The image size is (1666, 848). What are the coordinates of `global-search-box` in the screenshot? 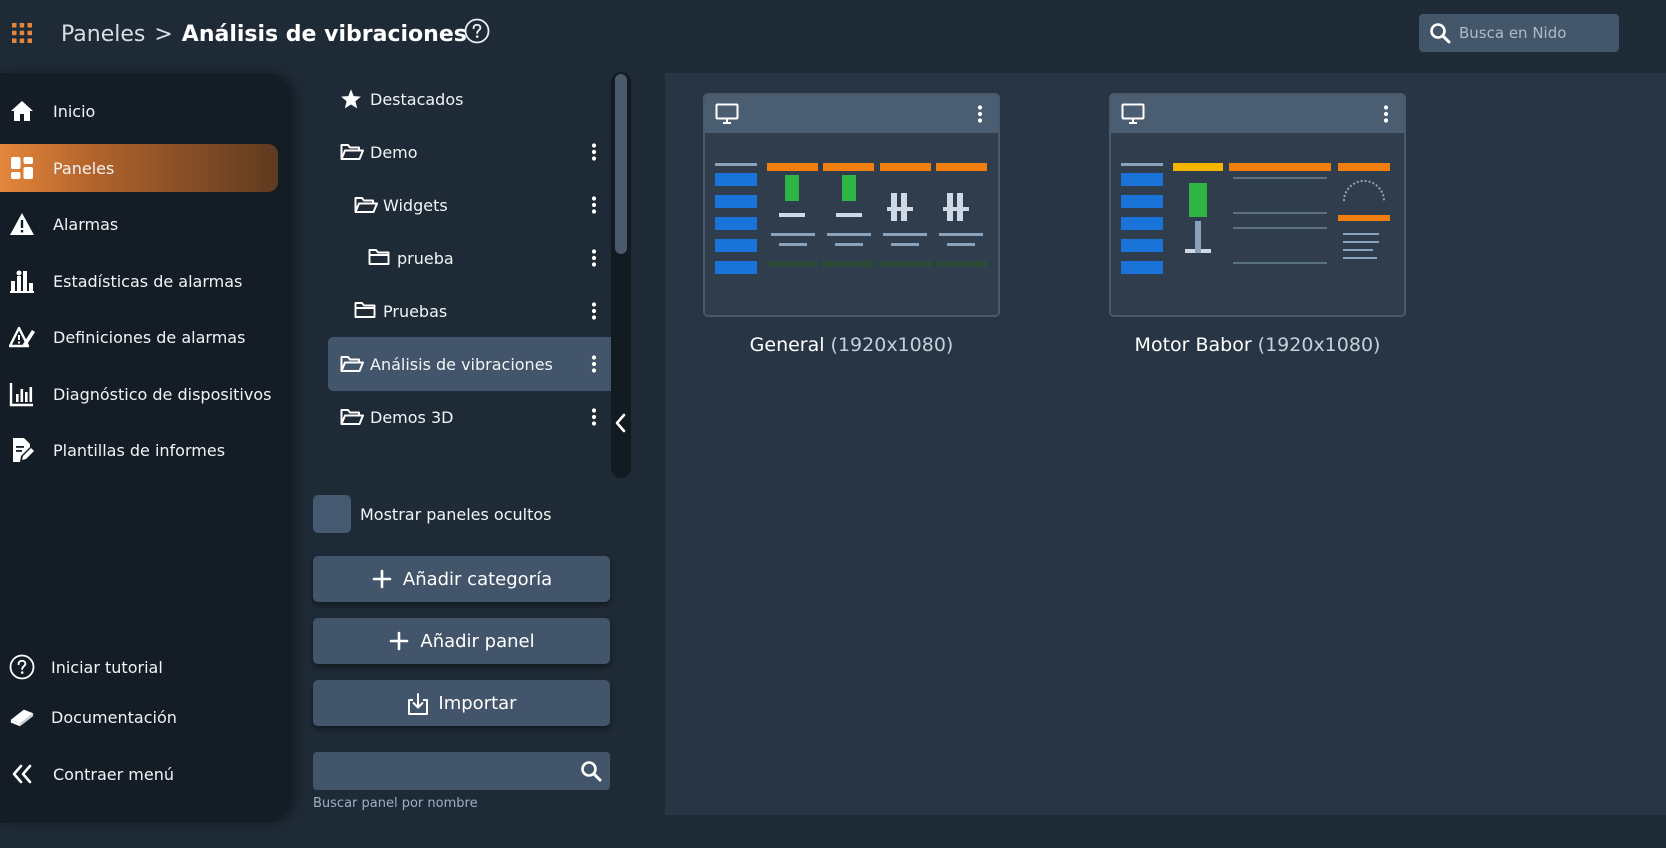 It's located at (1519, 33).